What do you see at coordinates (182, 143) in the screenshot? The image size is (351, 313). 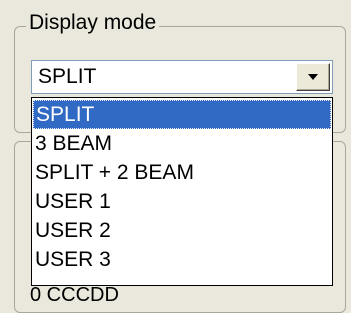 I see `option-3-beam: 3 BEAM` at bounding box center [182, 143].